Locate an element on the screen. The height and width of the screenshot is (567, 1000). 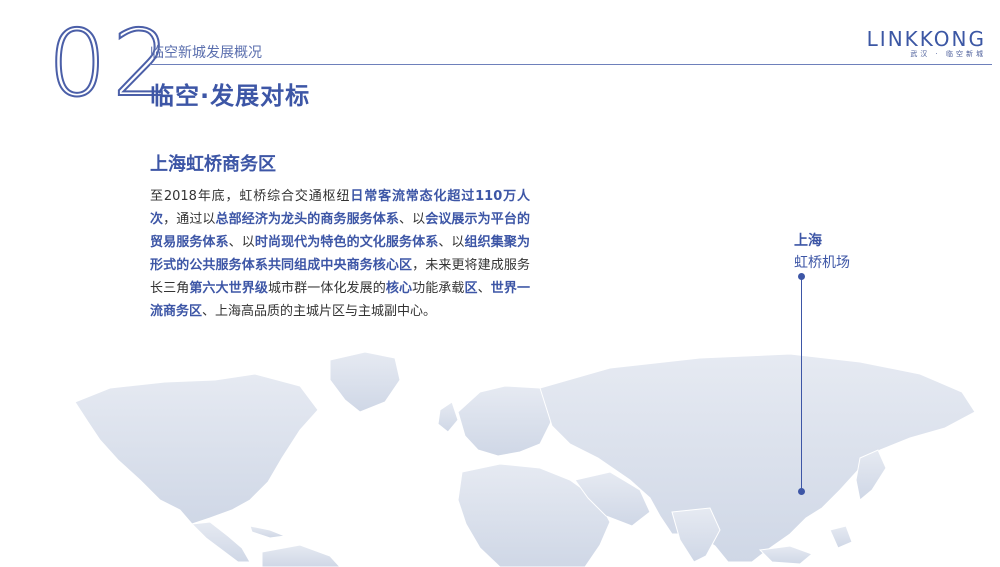
location-dot is located at coordinates (801, 491).